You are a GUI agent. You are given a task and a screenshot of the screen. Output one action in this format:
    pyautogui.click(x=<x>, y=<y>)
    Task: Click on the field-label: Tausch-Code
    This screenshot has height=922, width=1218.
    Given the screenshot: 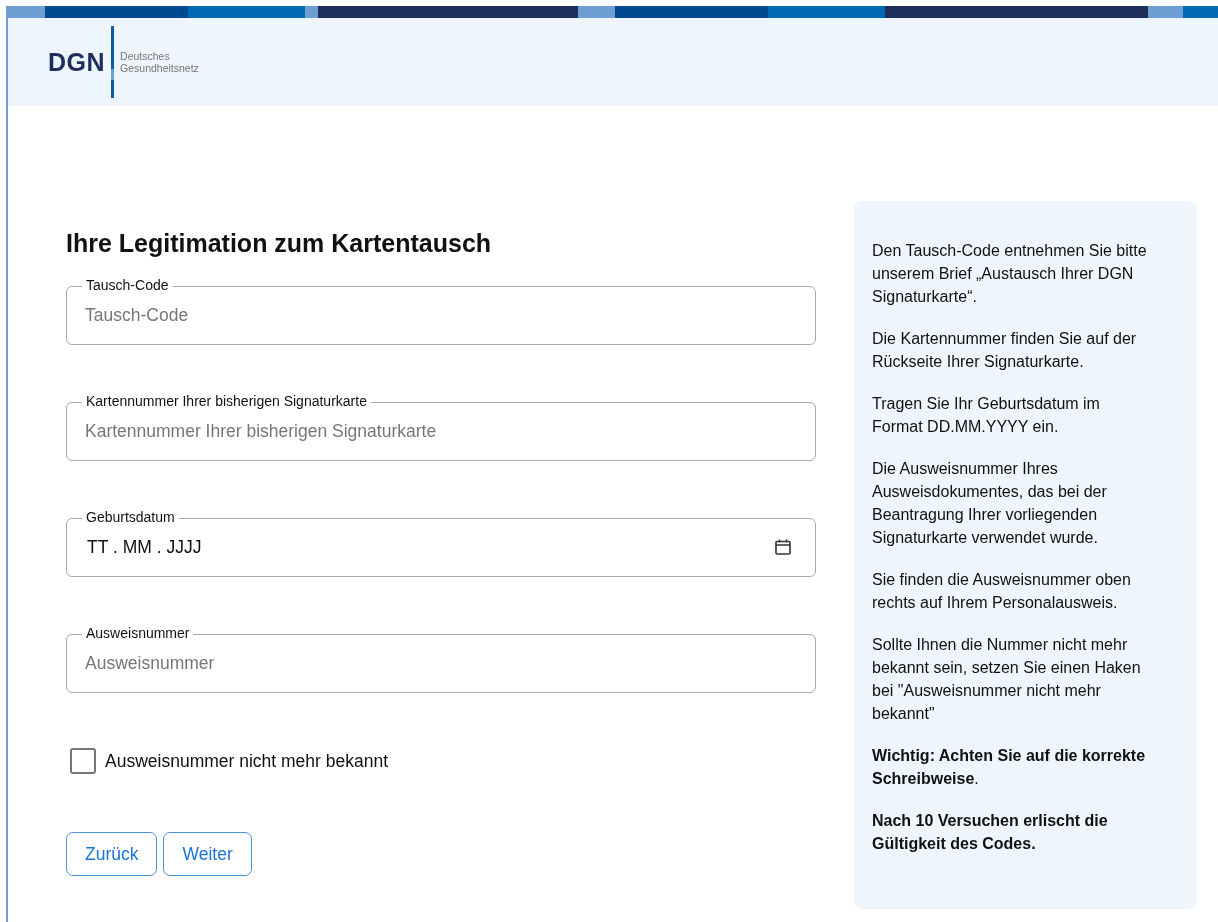 What is the action you would take?
    pyautogui.click(x=127, y=285)
    